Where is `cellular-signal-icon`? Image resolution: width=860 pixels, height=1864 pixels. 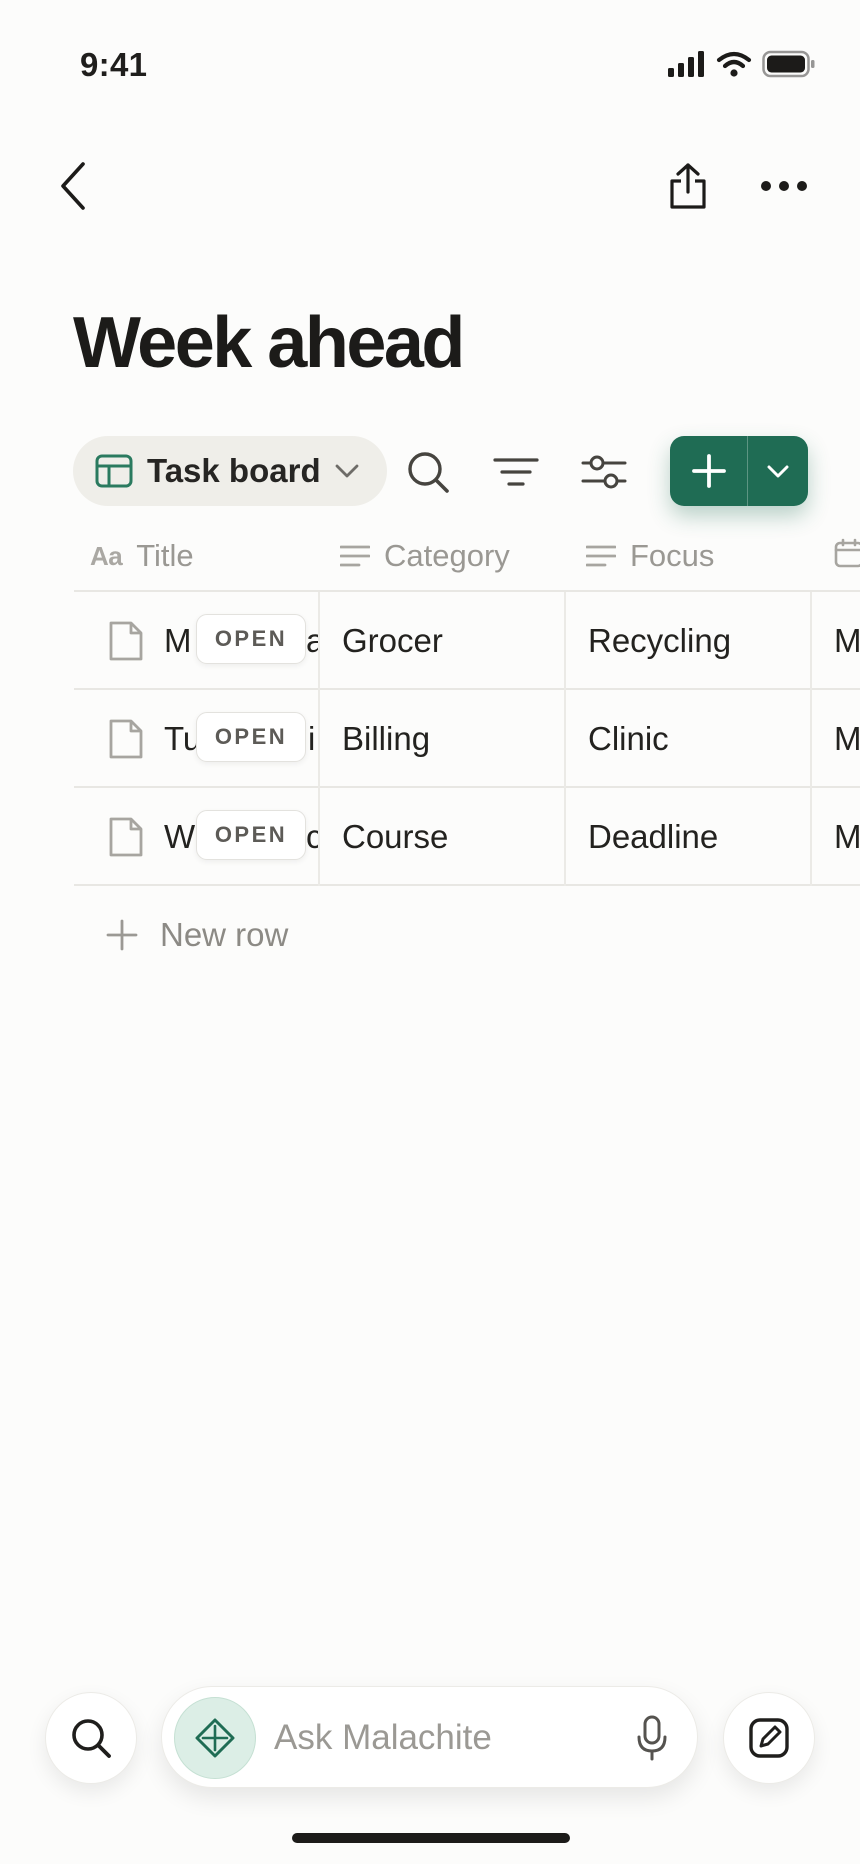
cellular-signal-icon is located at coordinates (686, 64).